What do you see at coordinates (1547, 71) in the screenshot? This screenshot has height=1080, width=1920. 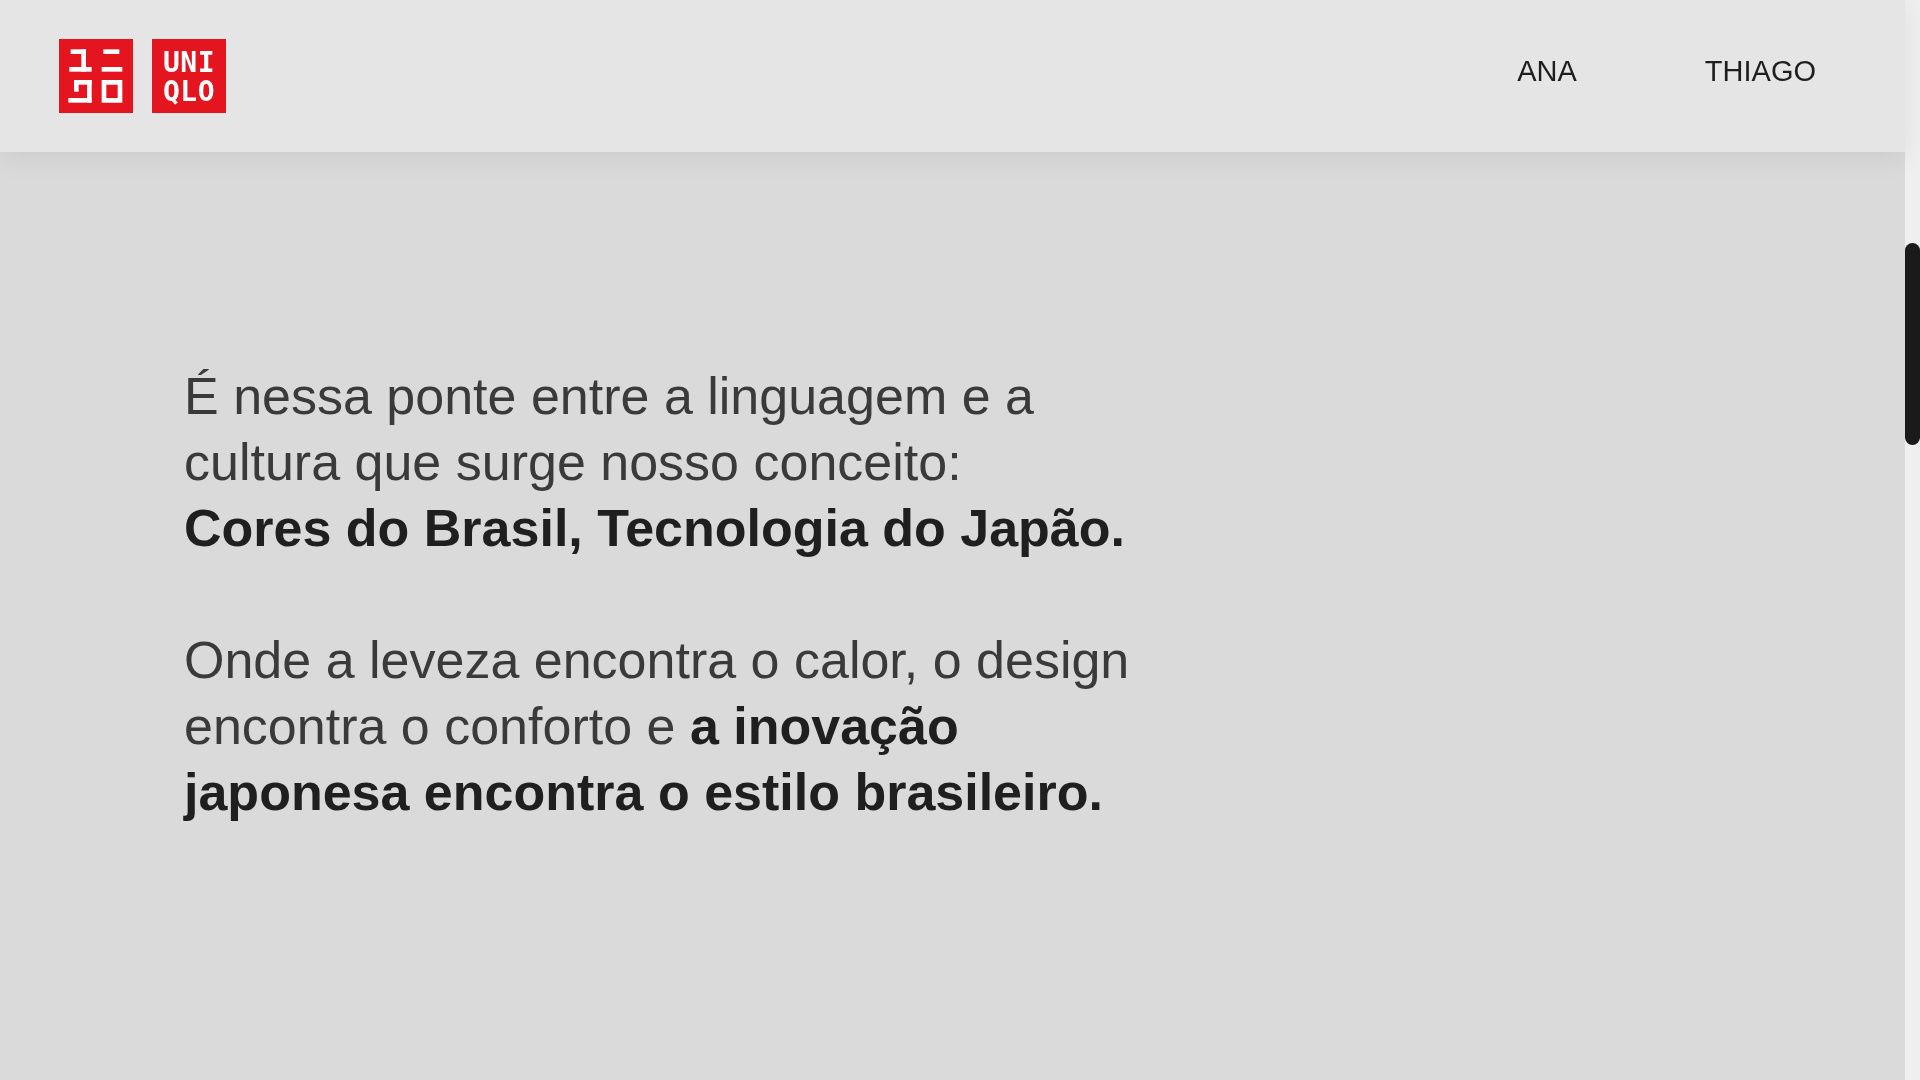 I see `nav-link: ANA` at bounding box center [1547, 71].